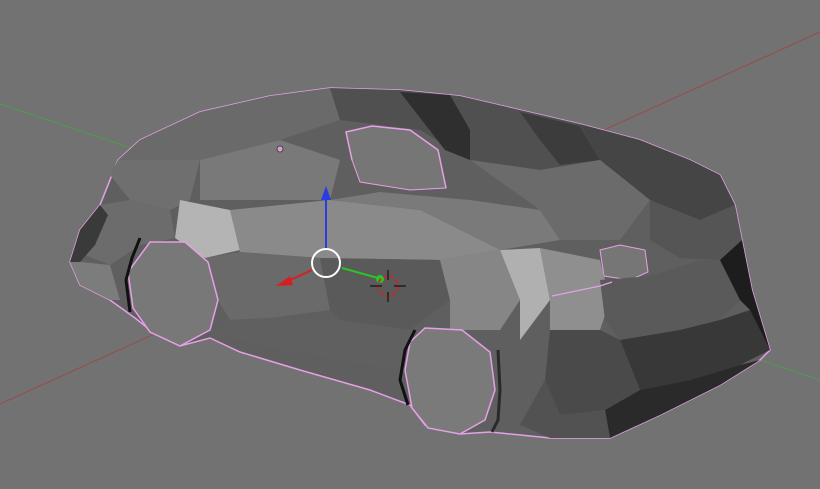  Describe the element at coordinates (624, 262) in the screenshot. I see `window-opening` at that location.